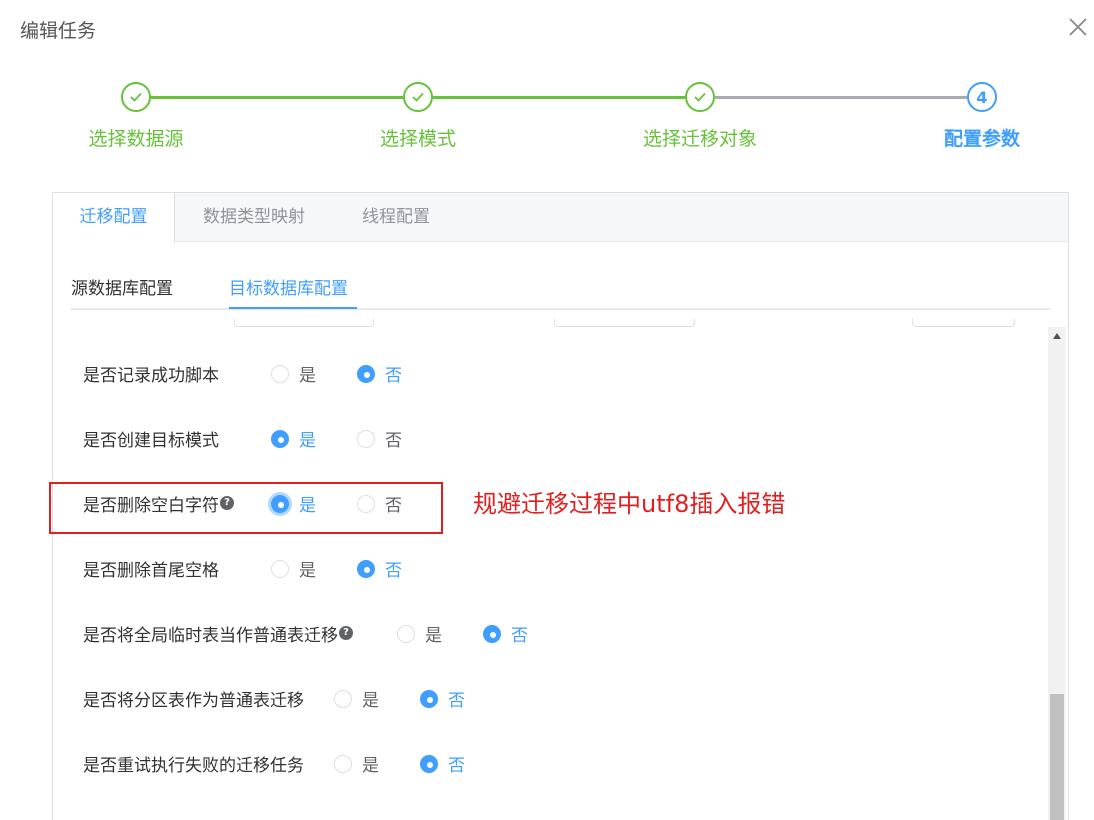 The height and width of the screenshot is (820, 1094). Describe the element at coordinates (114, 218) in the screenshot. I see `tab-migration-config: 迁移配置` at that location.